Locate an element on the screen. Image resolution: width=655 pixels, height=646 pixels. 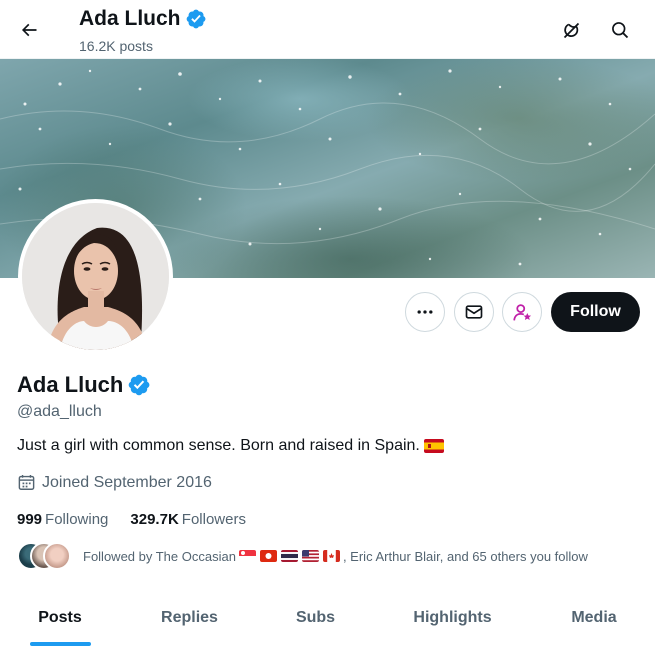
profile-name: Ada Lluch is located at coordinates (70, 384).